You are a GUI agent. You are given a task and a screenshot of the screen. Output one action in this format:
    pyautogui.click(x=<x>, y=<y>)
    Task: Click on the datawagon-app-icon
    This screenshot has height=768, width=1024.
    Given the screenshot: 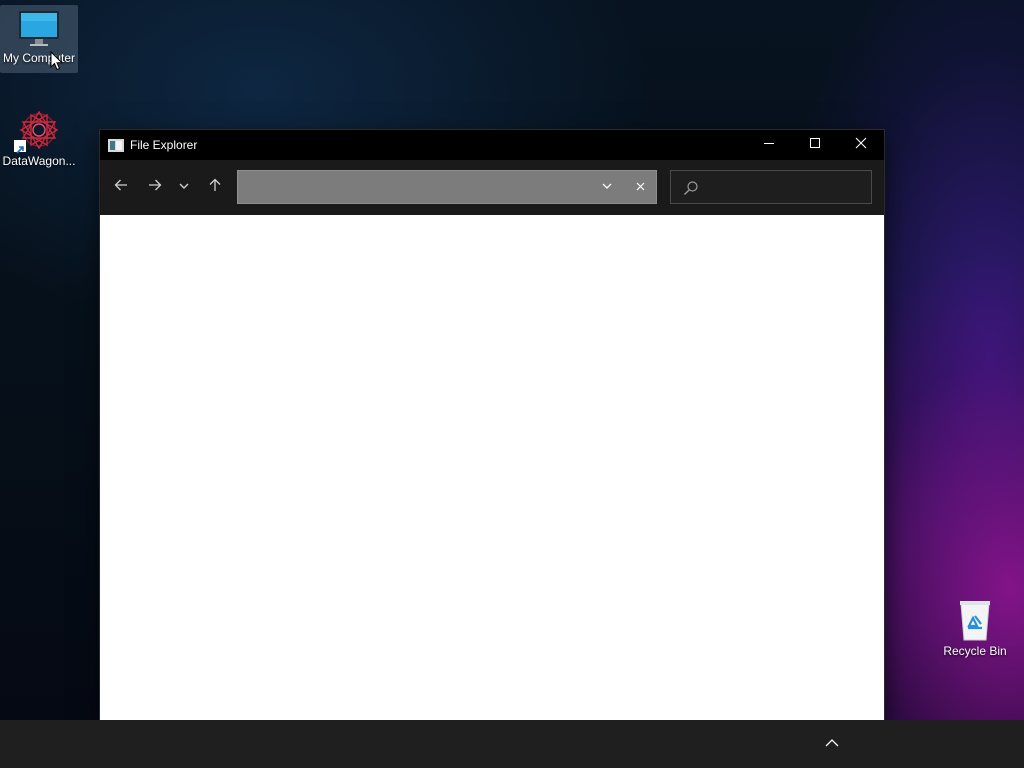 What is the action you would take?
    pyautogui.click(x=39, y=130)
    